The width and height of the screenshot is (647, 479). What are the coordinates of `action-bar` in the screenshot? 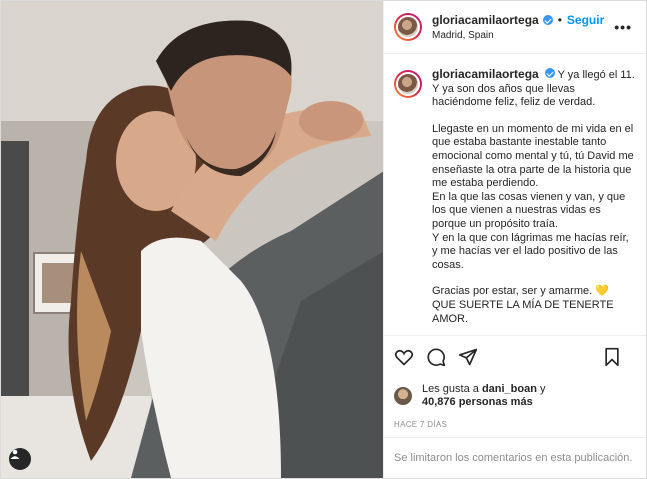 It's located at (515, 356).